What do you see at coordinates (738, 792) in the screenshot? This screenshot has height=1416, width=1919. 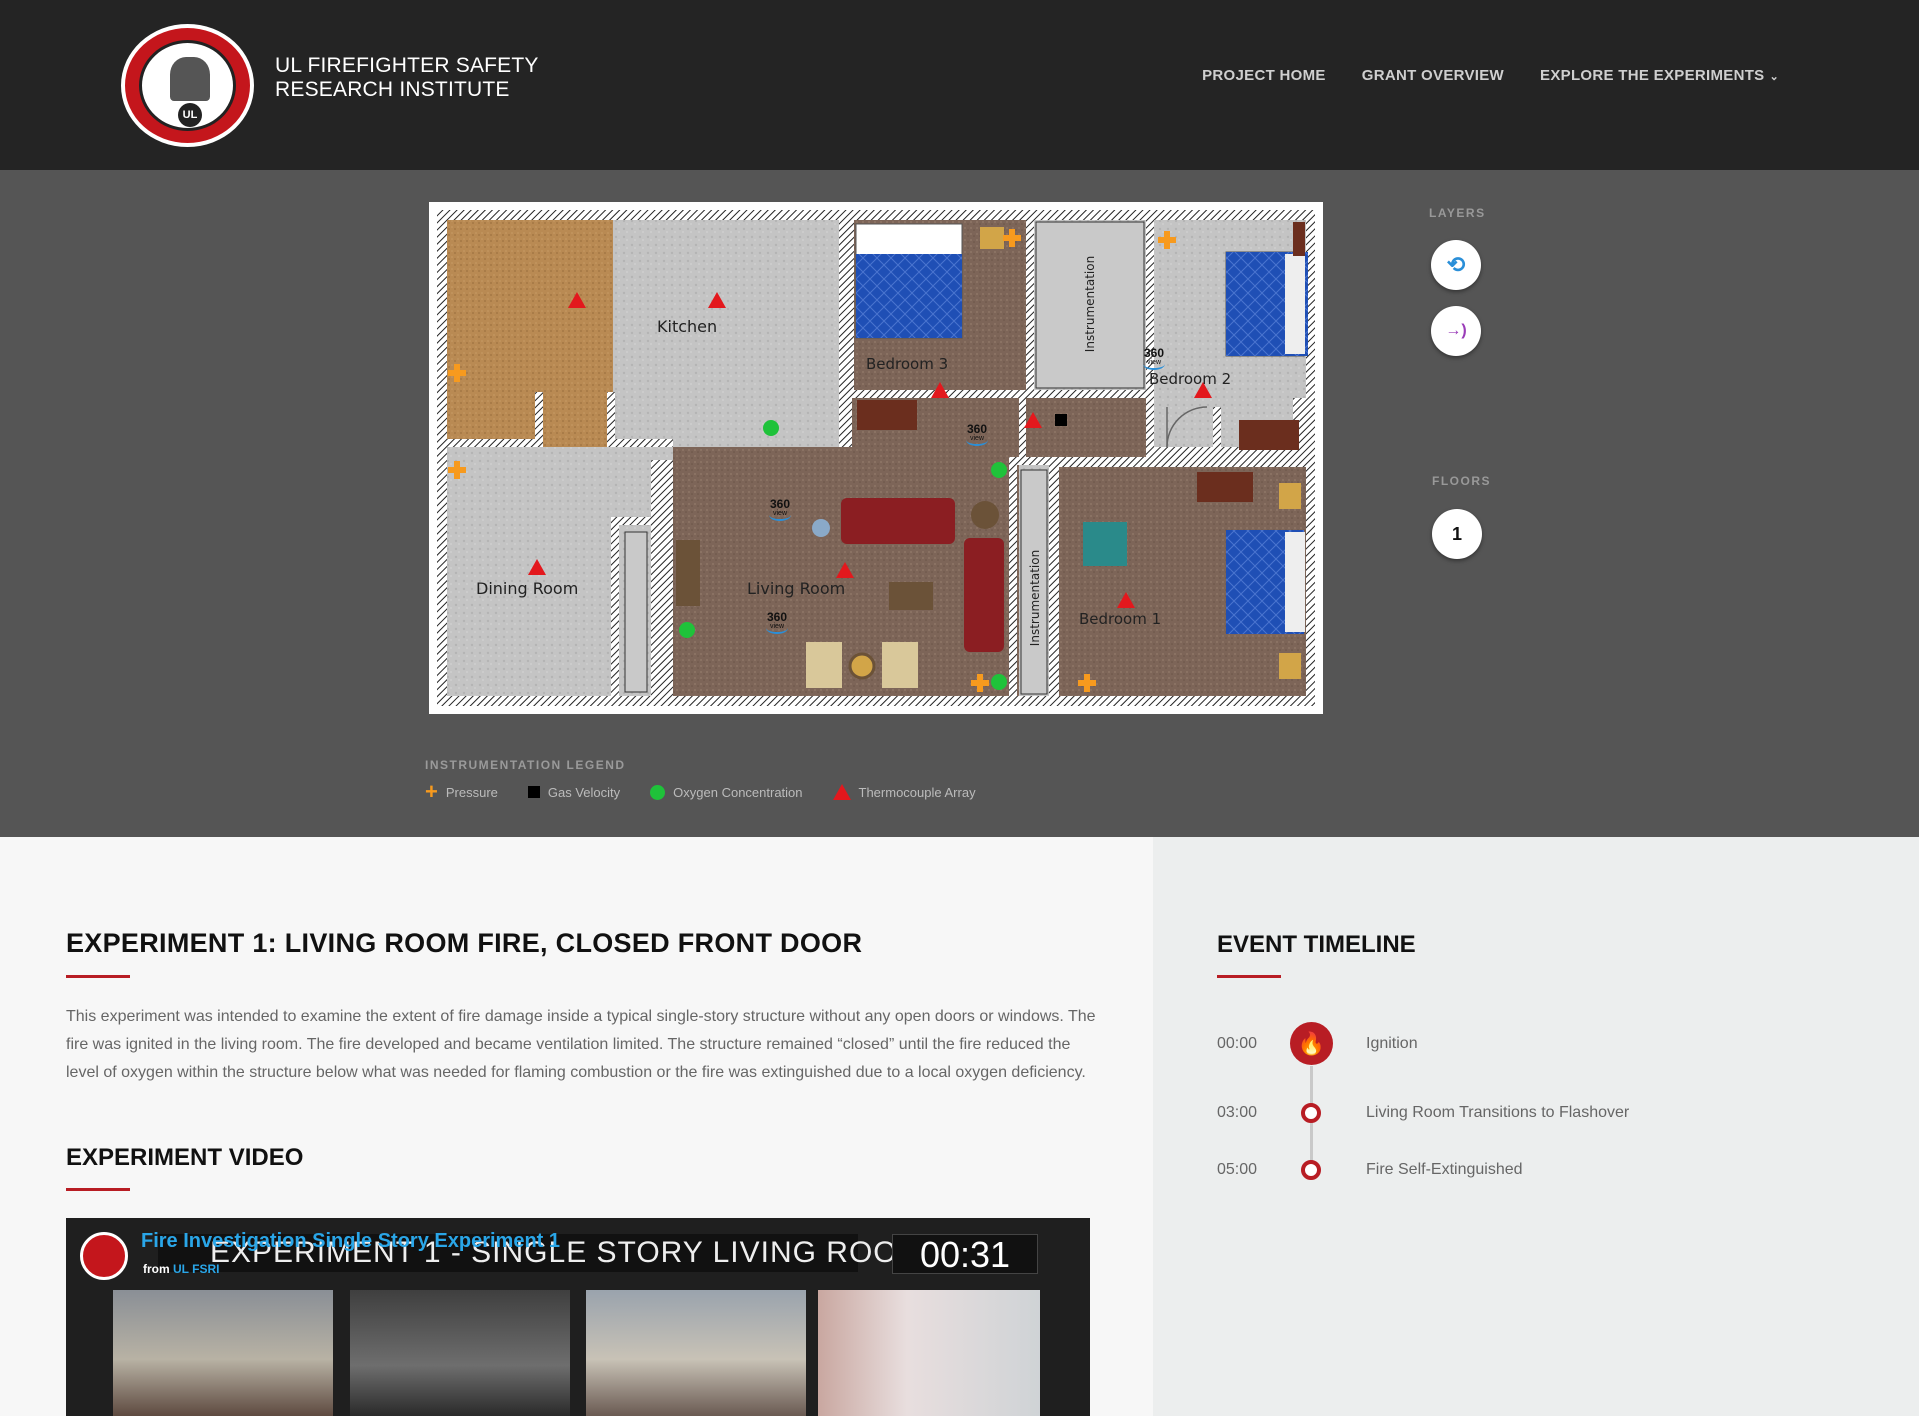 I see `legend-label: Oxygen Concentration` at bounding box center [738, 792].